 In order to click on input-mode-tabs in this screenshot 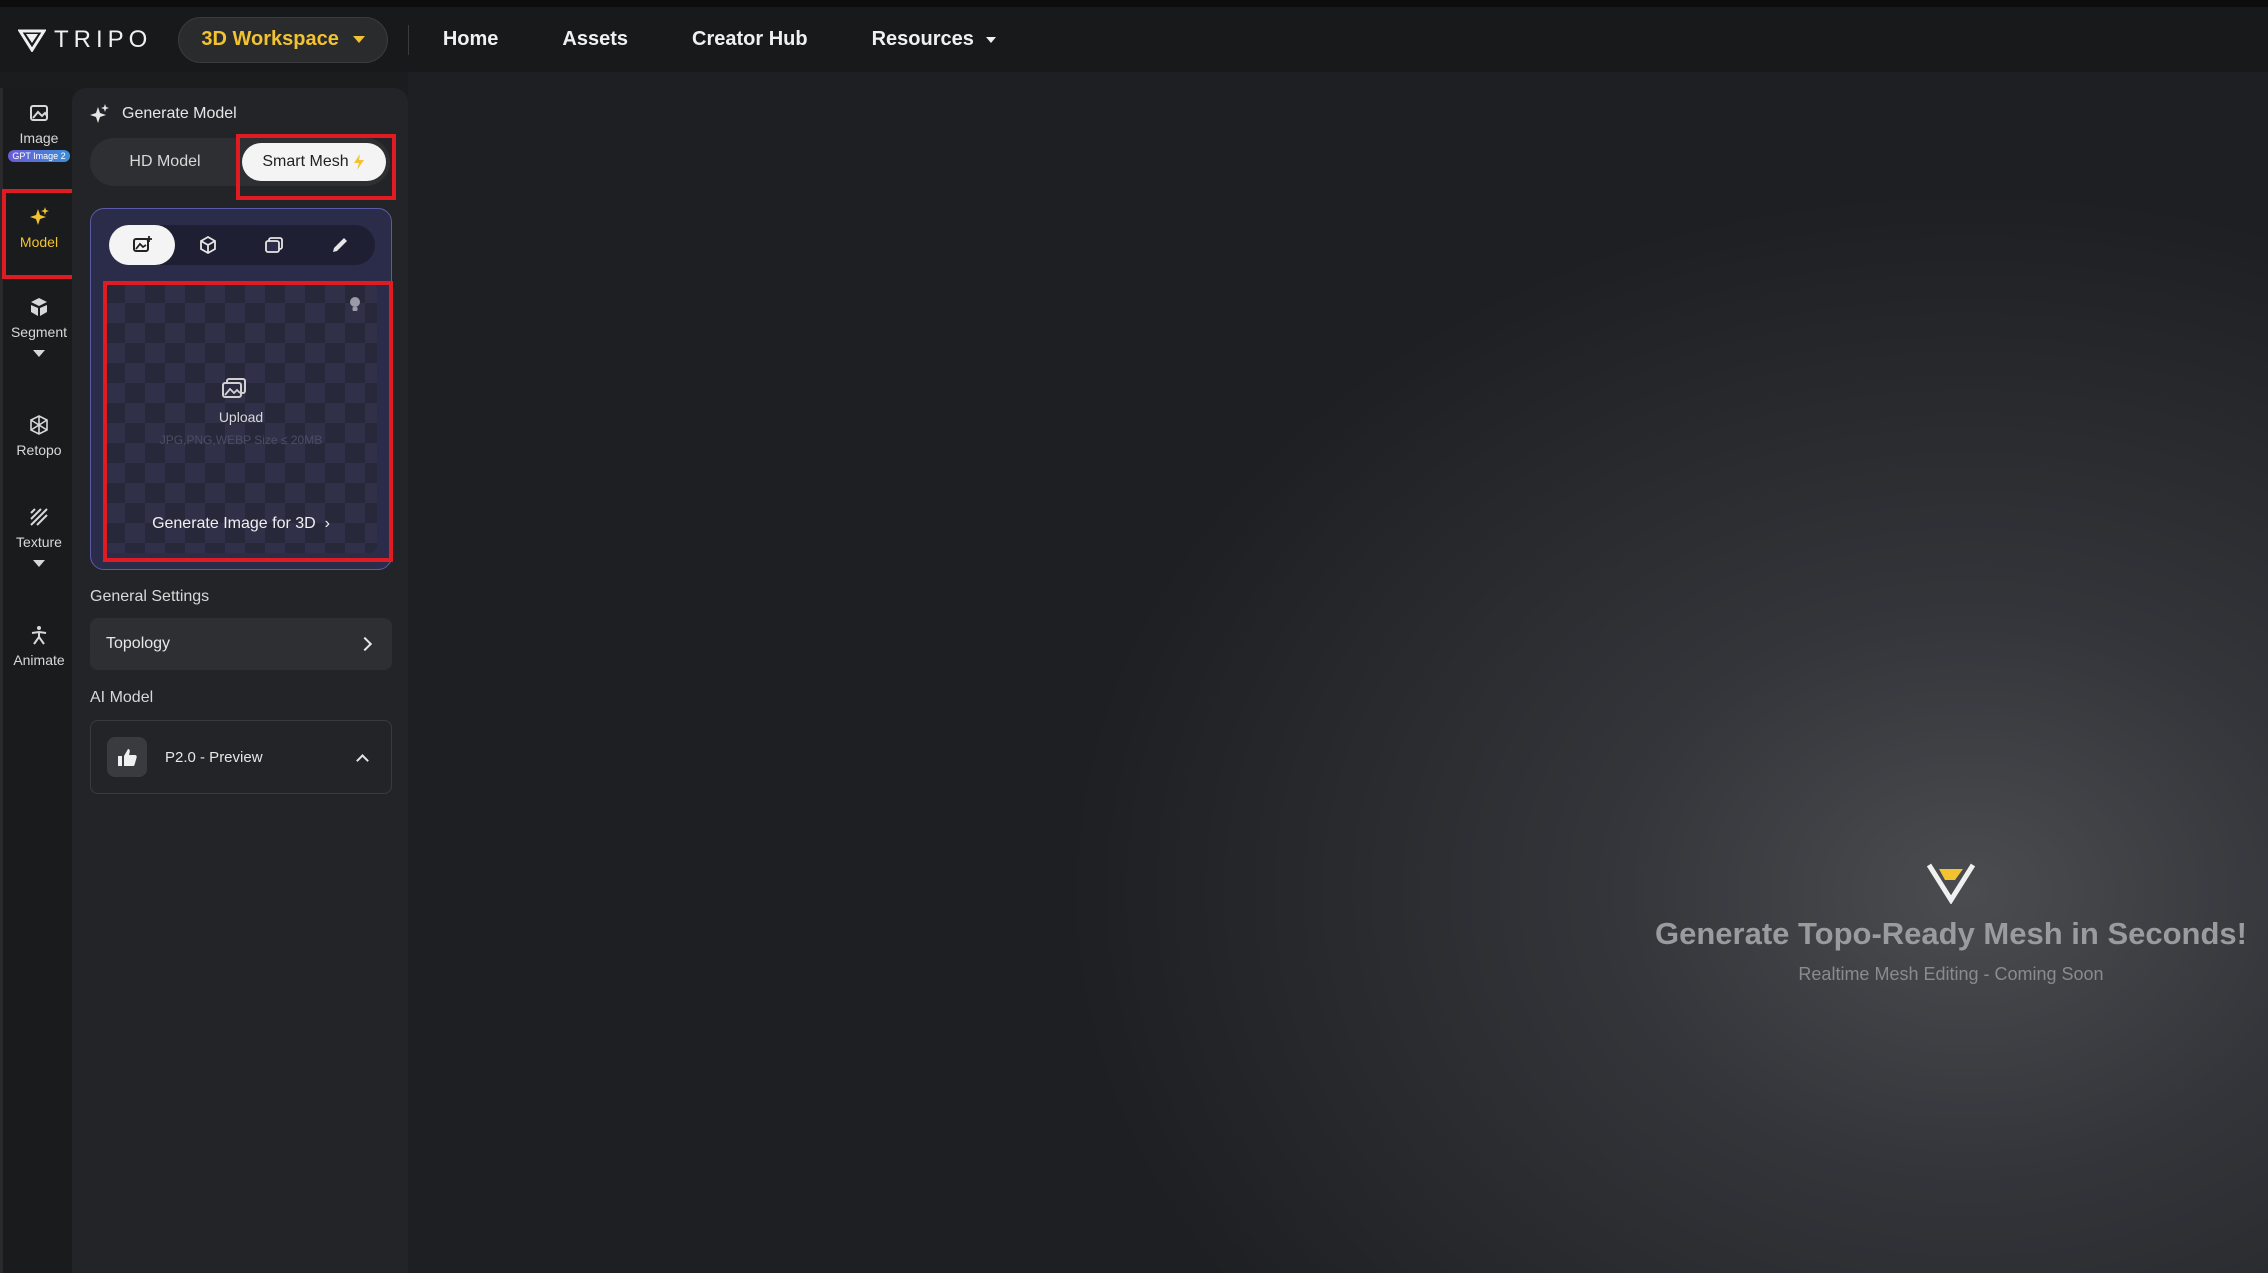, I will do `click(242, 245)`.